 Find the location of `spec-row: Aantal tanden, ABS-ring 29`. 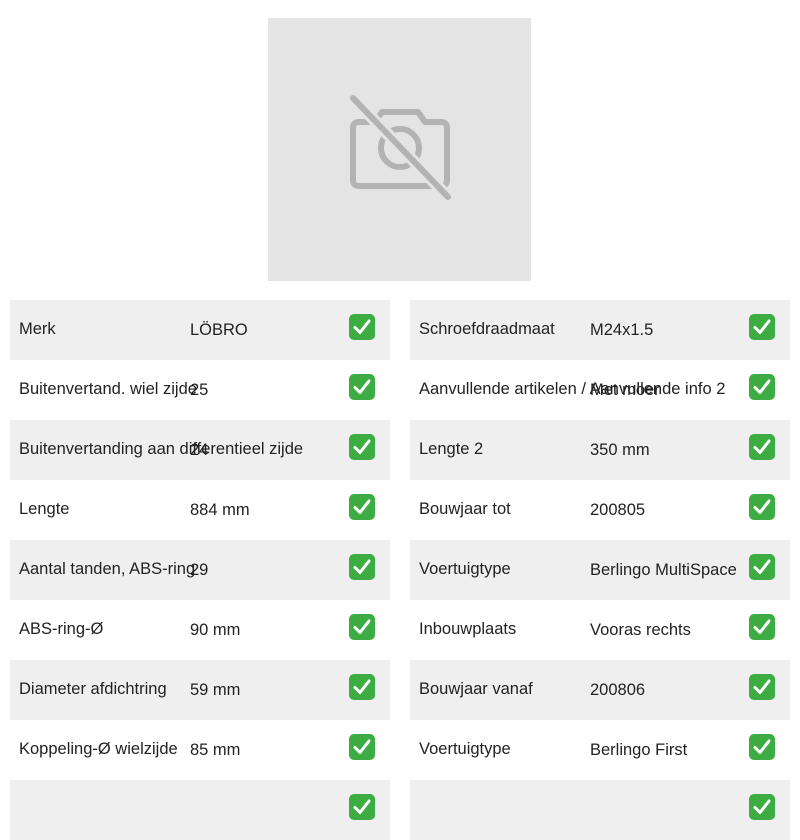

spec-row: Aantal tanden, ABS-ring 29 is located at coordinates (200, 570).